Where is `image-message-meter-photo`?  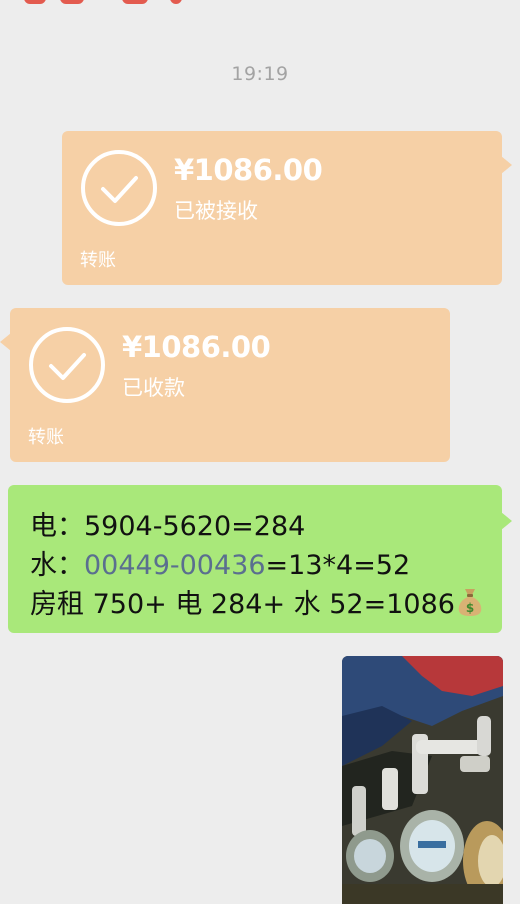 image-message-meter-photo is located at coordinates (422, 780).